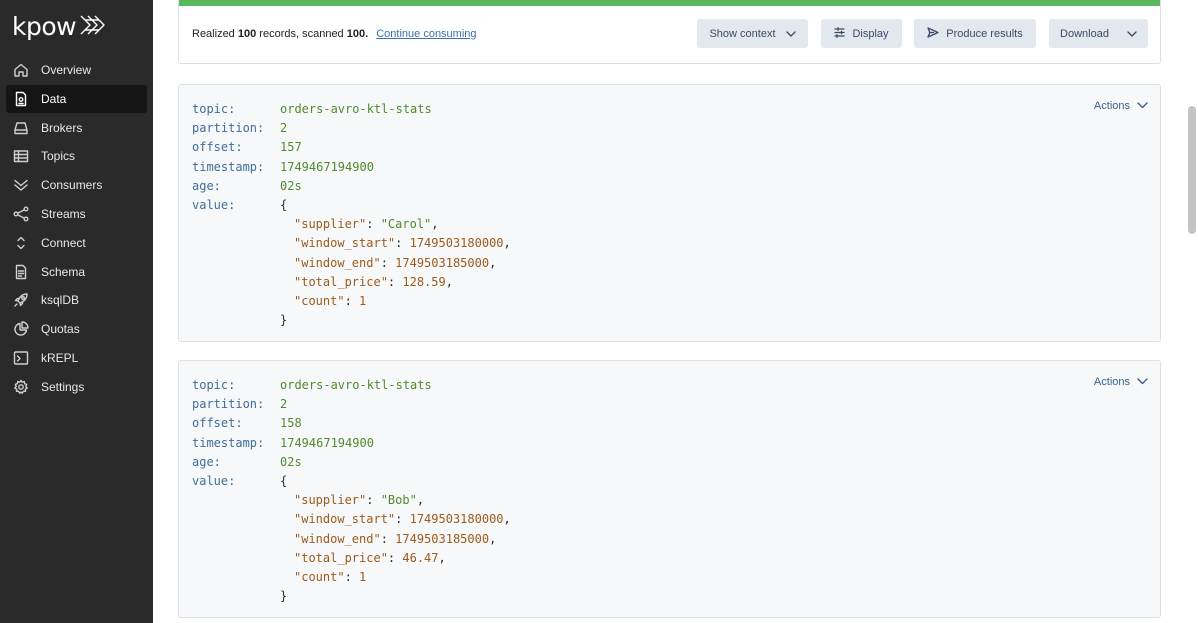 The image size is (1198, 623). What do you see at coordinates (21, 70) in the screenshot?
I see `home-icon` at bounding box center [21, 70].